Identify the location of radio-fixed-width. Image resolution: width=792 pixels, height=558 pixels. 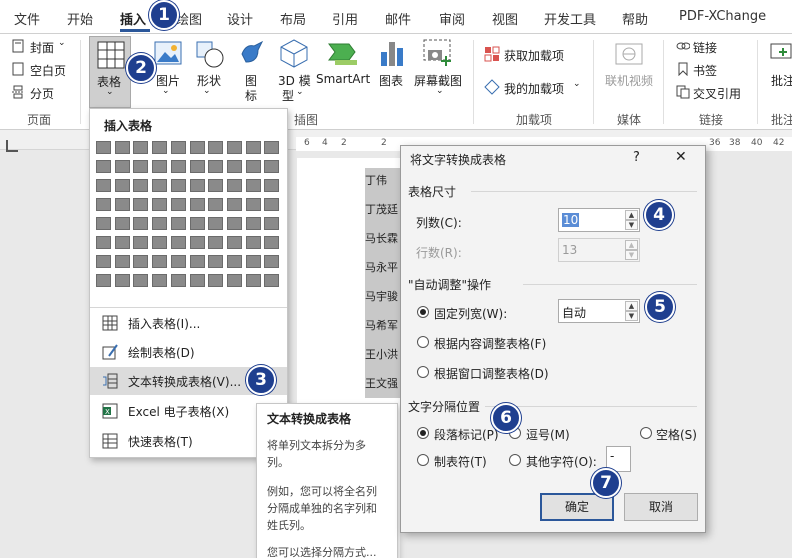
(423, 312).